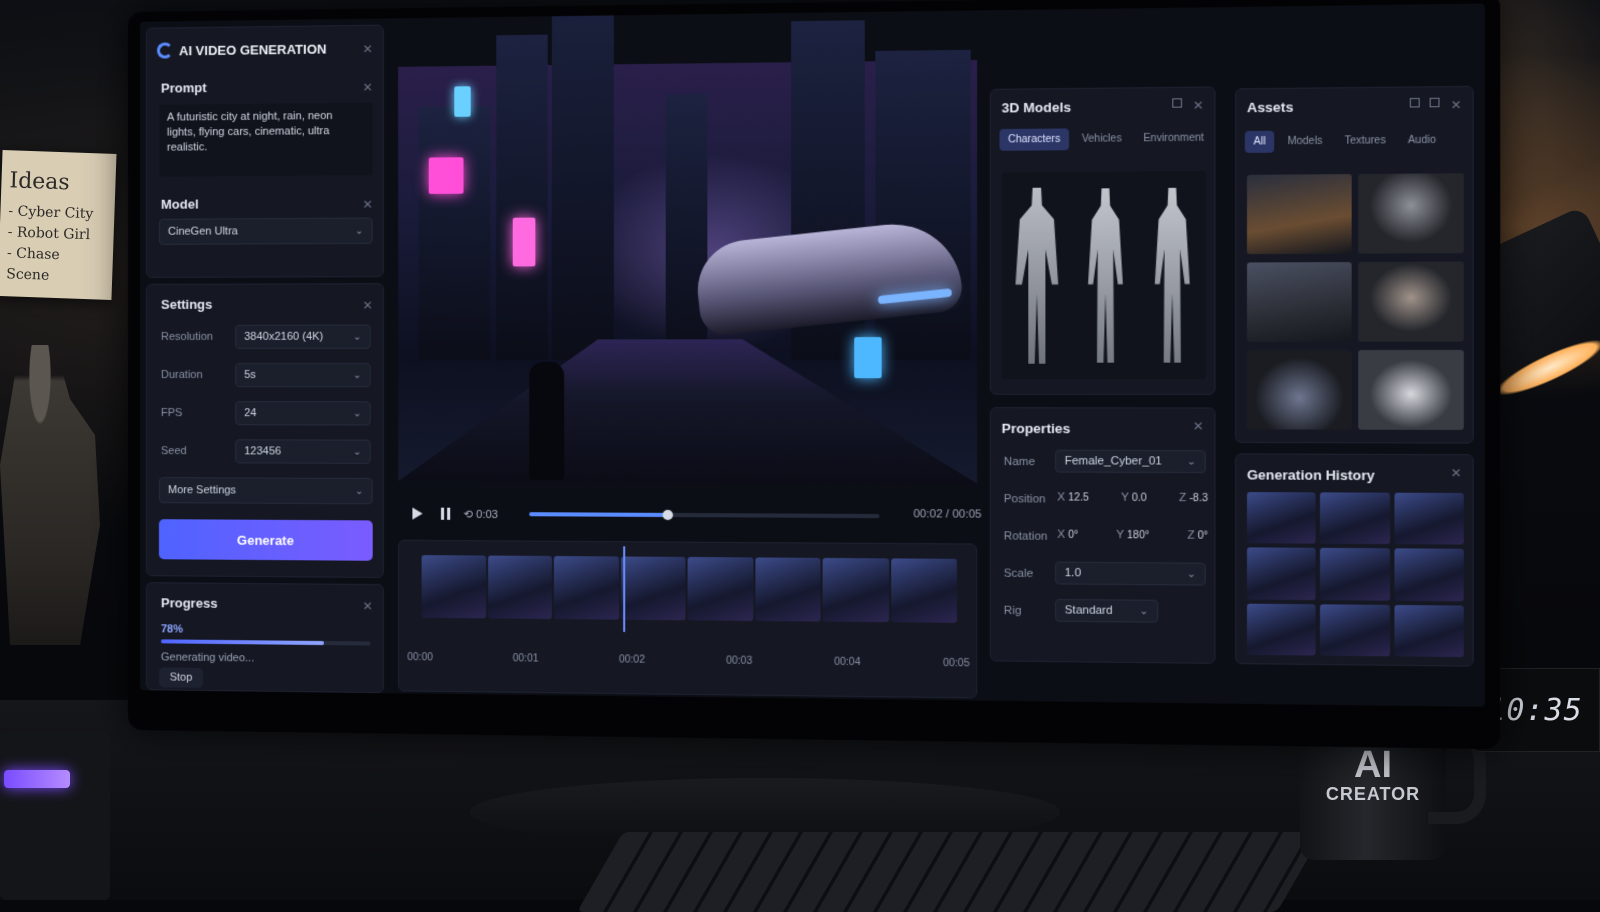  What do you see at coordinates (481, 514) in the screenshot?
I see `loop-icon: ⟲ 0:03` at bounding box center [481, 514].